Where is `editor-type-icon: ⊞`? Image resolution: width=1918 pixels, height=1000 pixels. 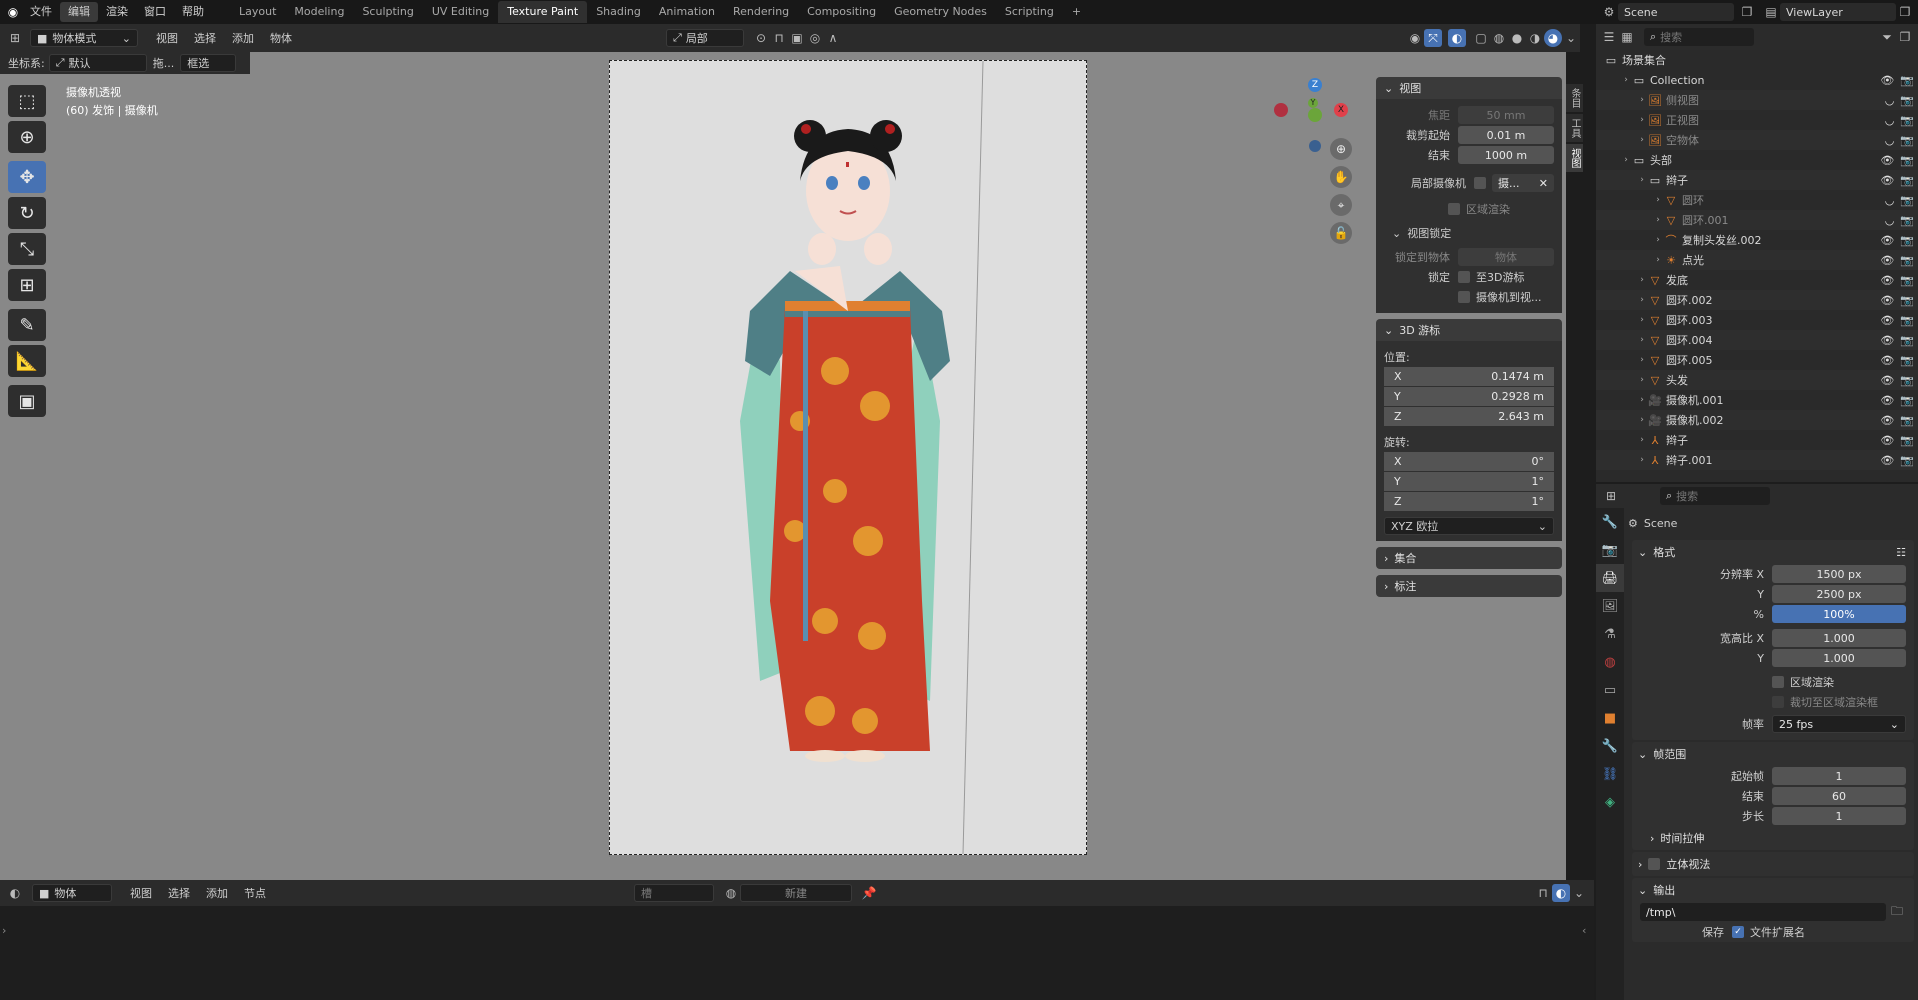
editor-type-icon: ⊞ is located at coordinates (15, 38).